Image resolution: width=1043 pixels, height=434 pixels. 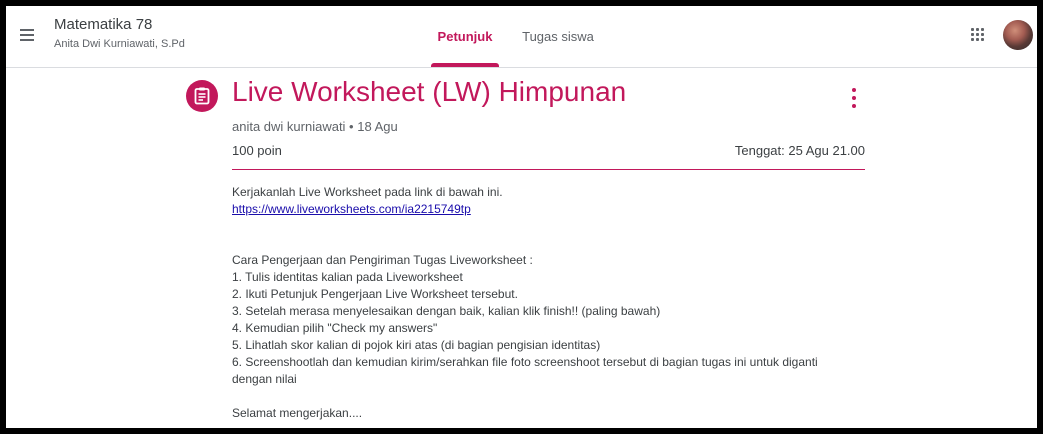 What do you see at coordinates (799, 150) in the screenshot?
I see `assignment-due-date: Tenggat: 25 Agu 21.00` at bounding box center [799, 150].